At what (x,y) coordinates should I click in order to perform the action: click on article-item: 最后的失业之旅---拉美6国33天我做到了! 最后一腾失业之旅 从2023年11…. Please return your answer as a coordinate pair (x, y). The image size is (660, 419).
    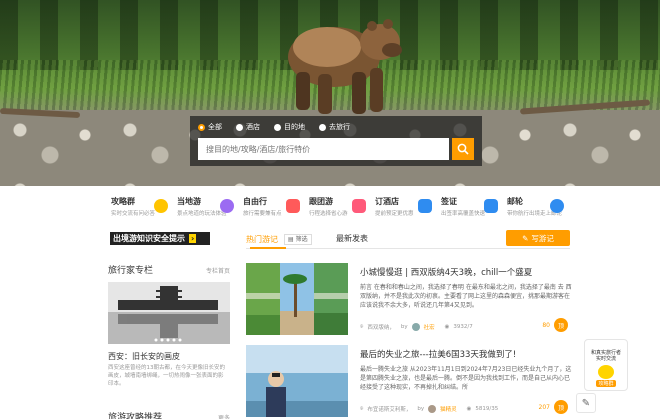
    Looking at the image, I should click on (411, 381).